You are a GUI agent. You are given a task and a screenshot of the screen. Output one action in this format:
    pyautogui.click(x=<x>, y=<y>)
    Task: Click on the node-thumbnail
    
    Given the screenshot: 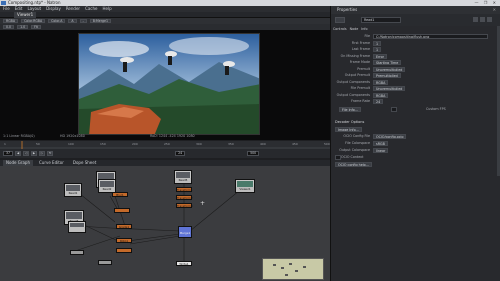 What is the action you would take?
    pyautogui.click(x=74, y=215)
    